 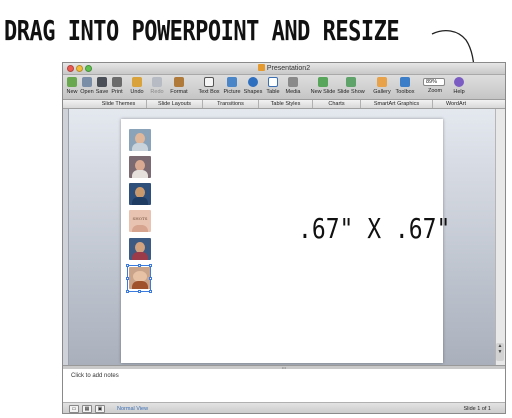 I want to click on notes-pane: Click to add notes, so click(x=284, y=386).